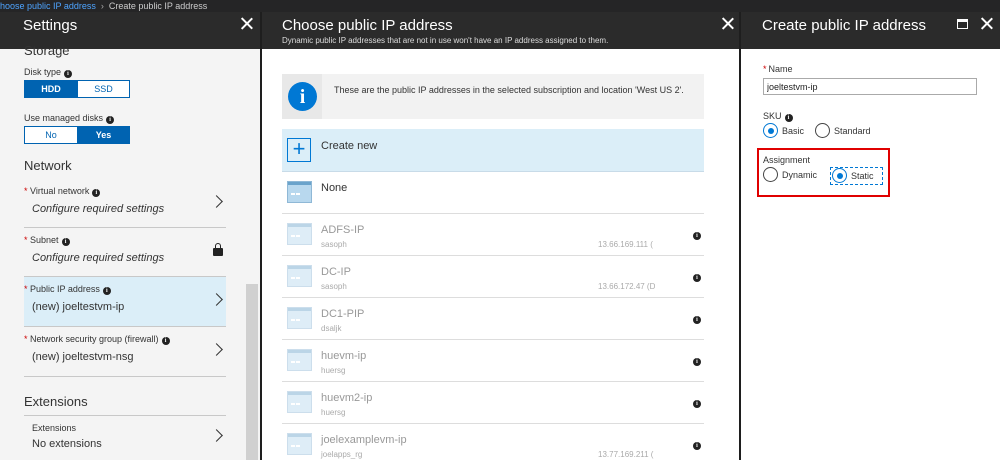  Describe the element at coordinates (67, 444) in the screenshot. I see `extensions-value: No extensions` at that location.